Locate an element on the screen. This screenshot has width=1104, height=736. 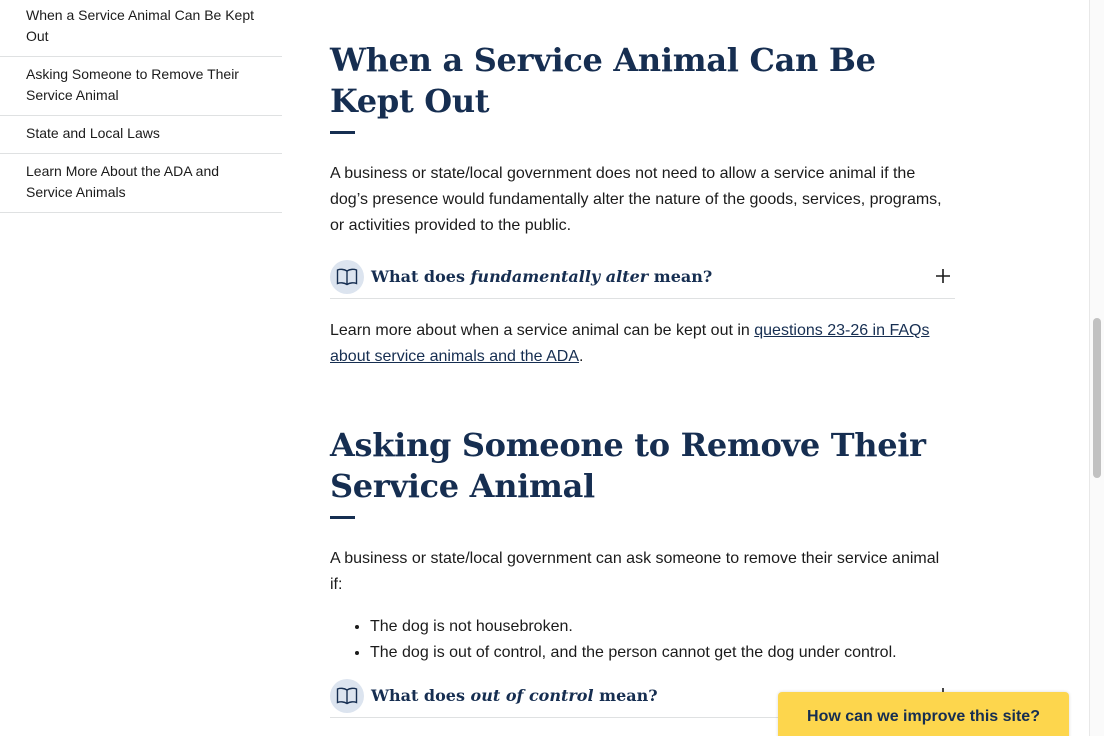
accordion-fundamentally-alter: What does fundamentally alter mean? is located at coordinates (642, 277).